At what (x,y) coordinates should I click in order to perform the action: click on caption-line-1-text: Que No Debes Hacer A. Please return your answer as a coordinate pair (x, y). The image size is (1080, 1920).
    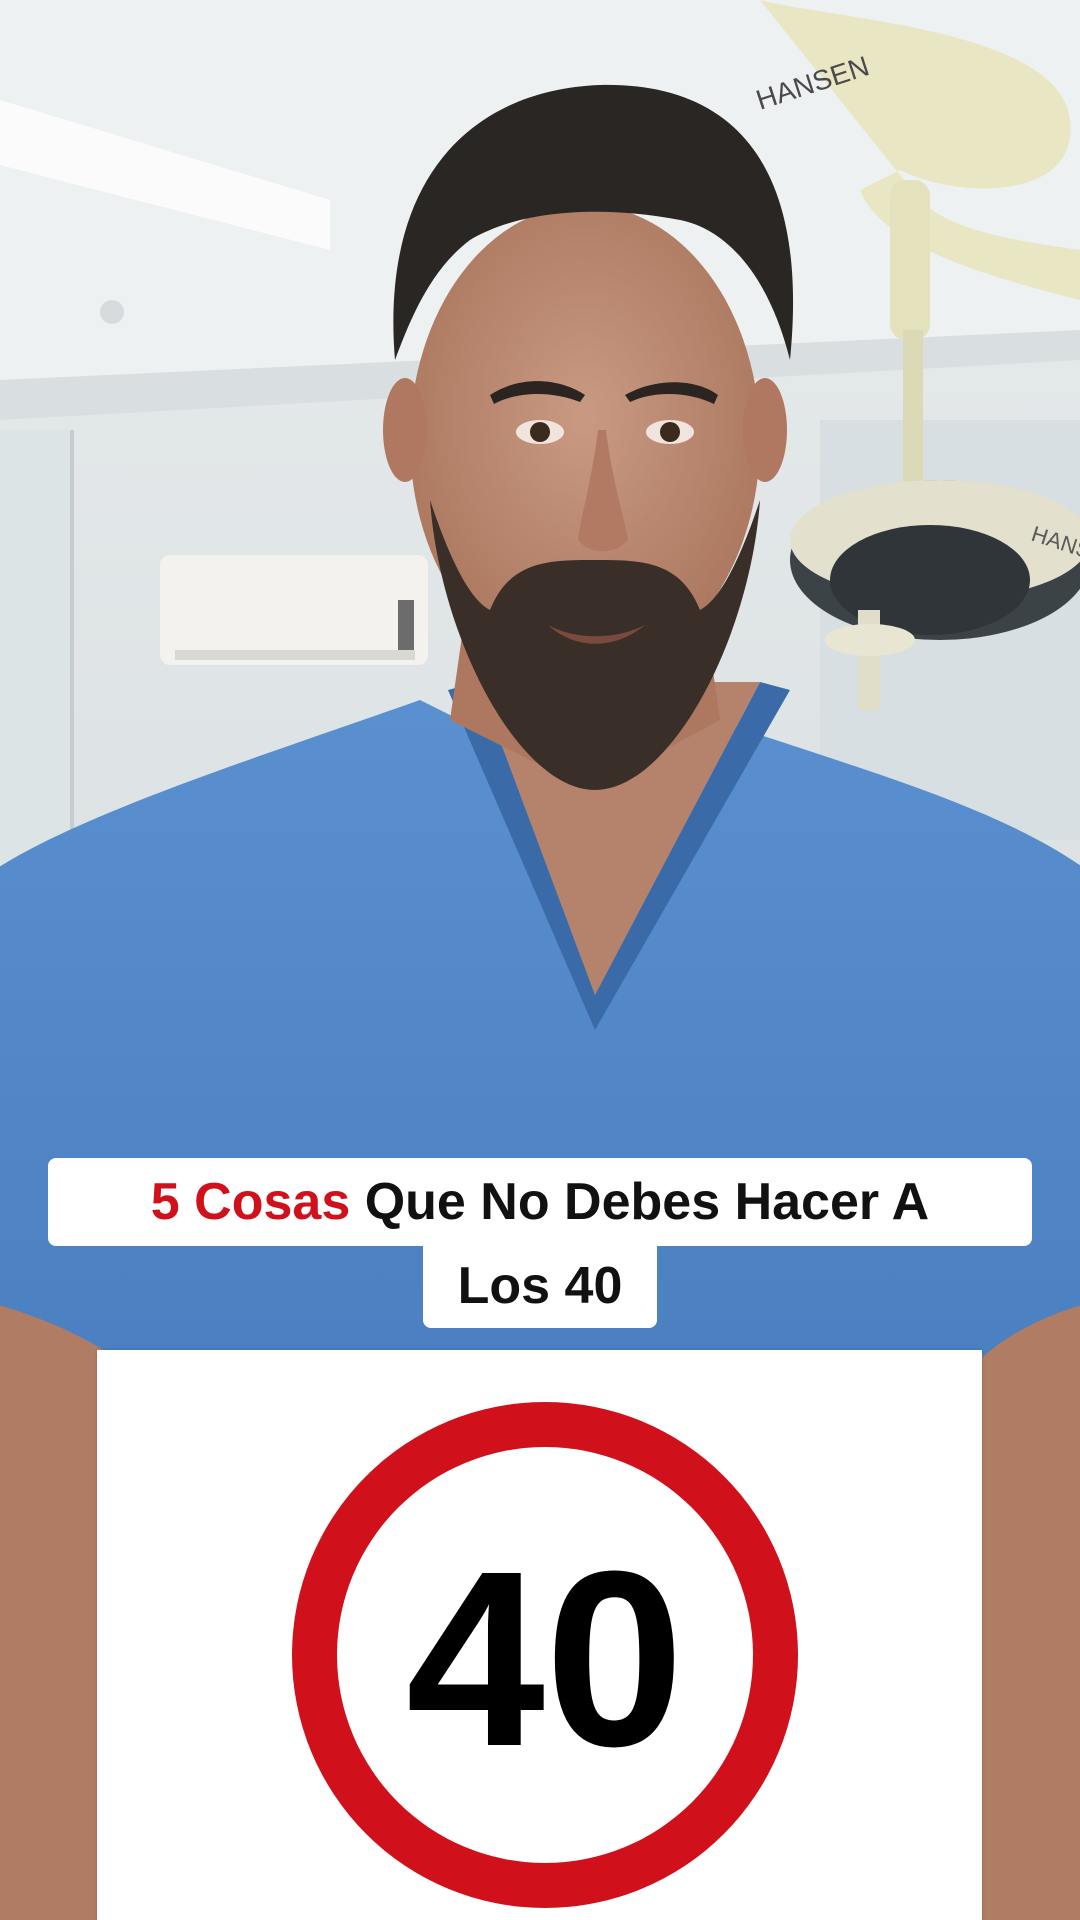
    Looking at the image, I should click on (640, 1202).